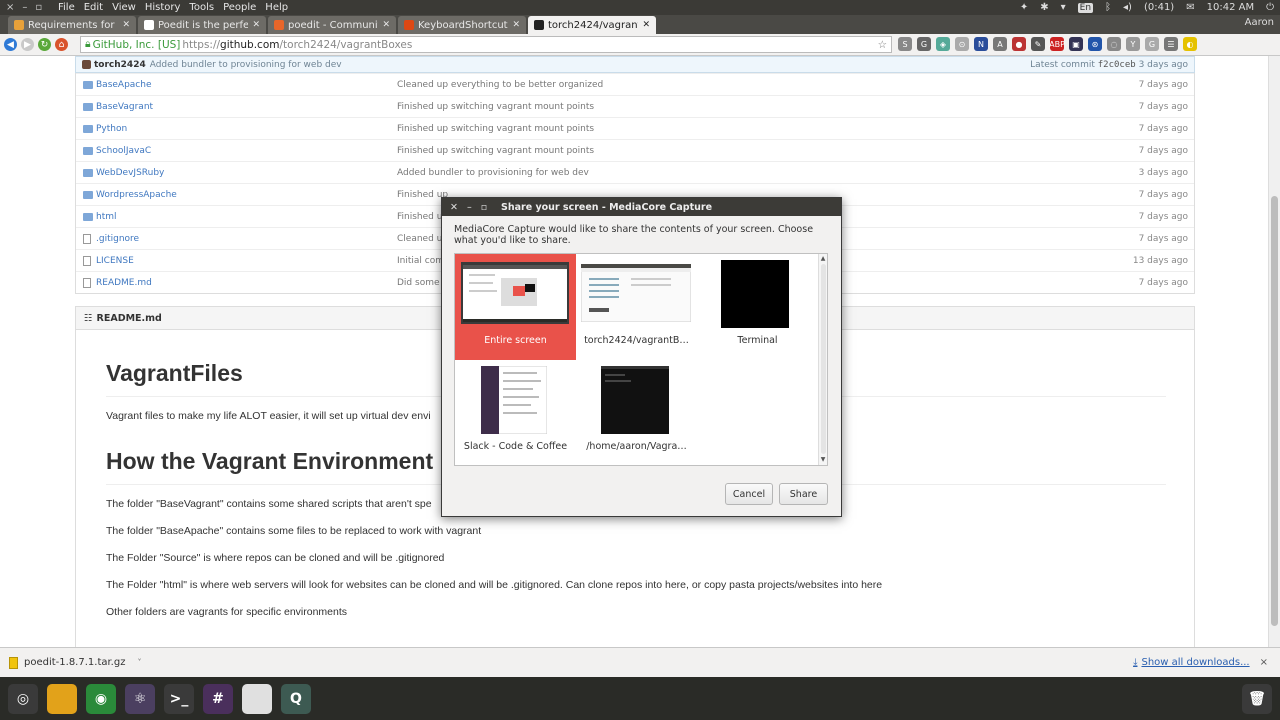  I want to click on close-shelf-icon: ×, so click(1264, 662).